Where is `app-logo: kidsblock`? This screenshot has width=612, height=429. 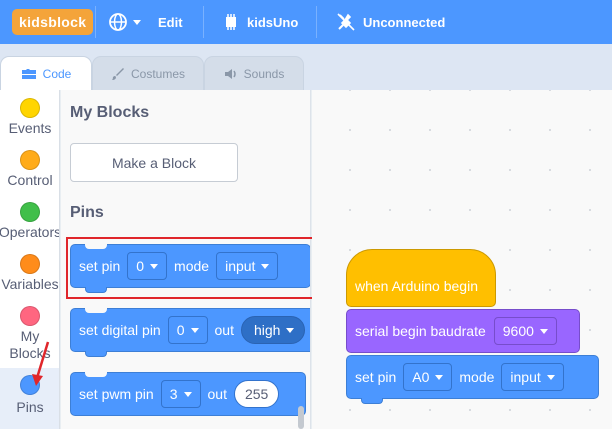 app-logo: kidsblock is located at coordinates (53, 22).